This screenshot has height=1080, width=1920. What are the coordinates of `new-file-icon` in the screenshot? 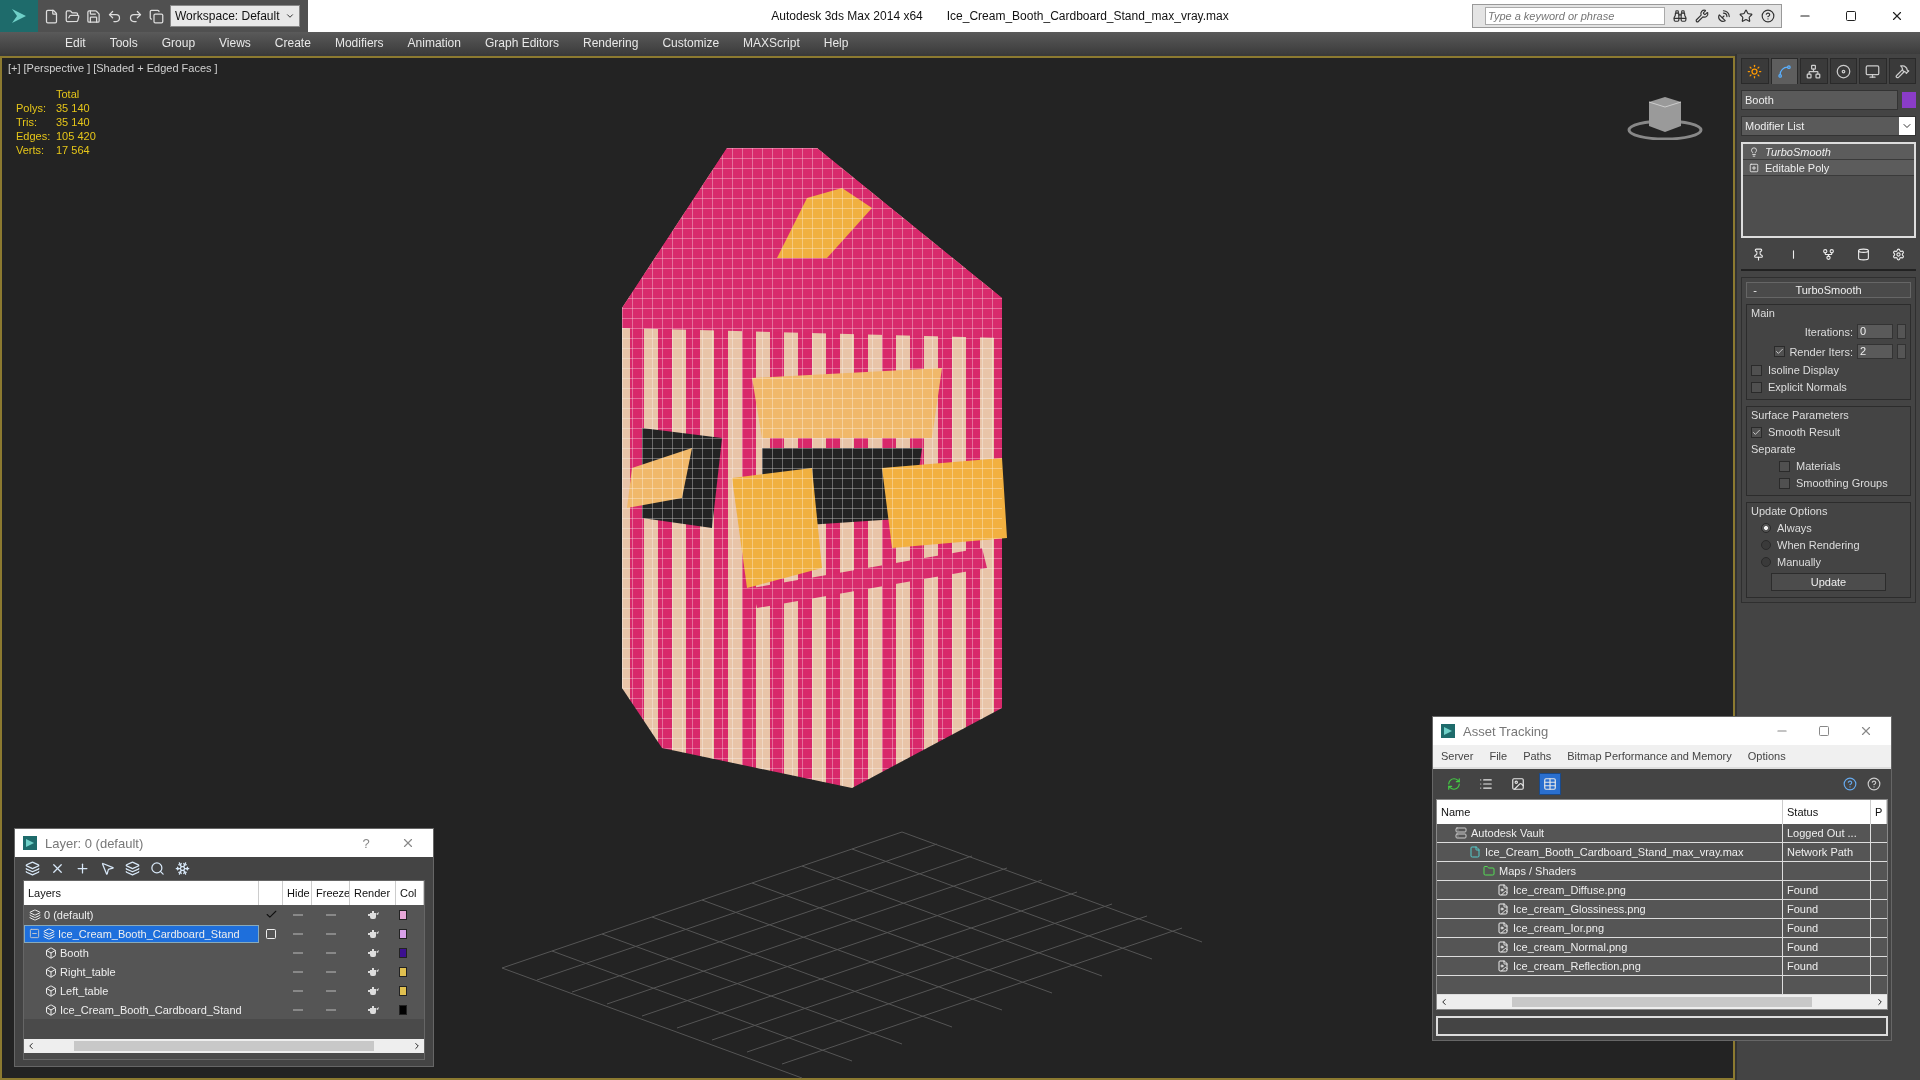 It's located at (51, 16).